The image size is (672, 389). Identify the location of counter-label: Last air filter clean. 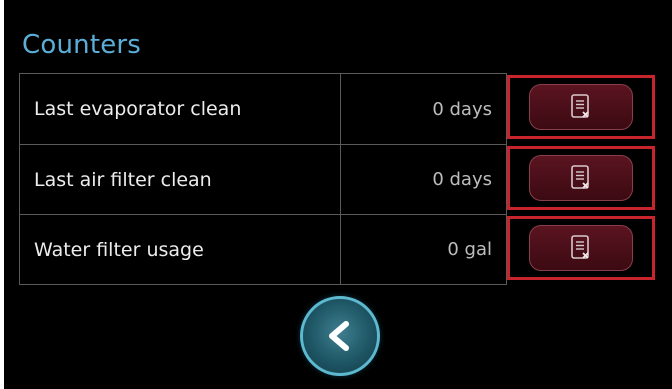
(123, 179).